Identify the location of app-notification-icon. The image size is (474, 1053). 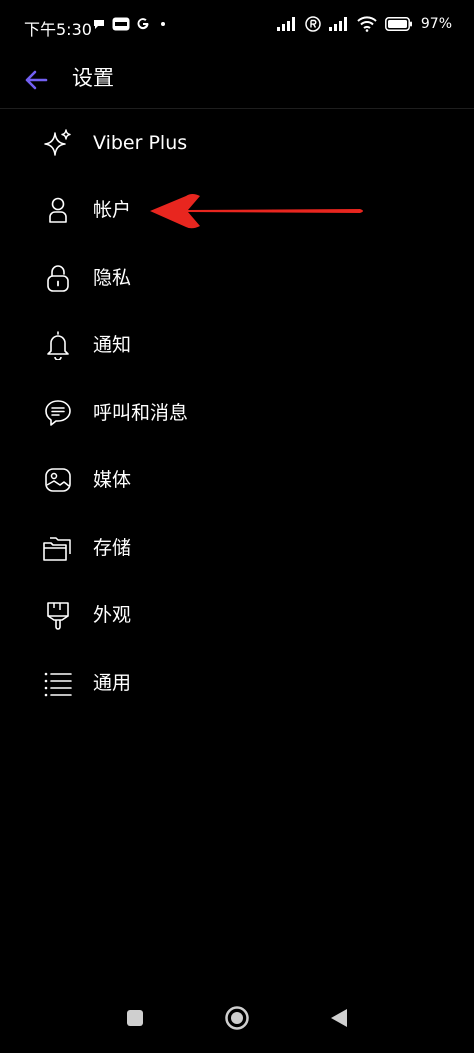
(121, 24).